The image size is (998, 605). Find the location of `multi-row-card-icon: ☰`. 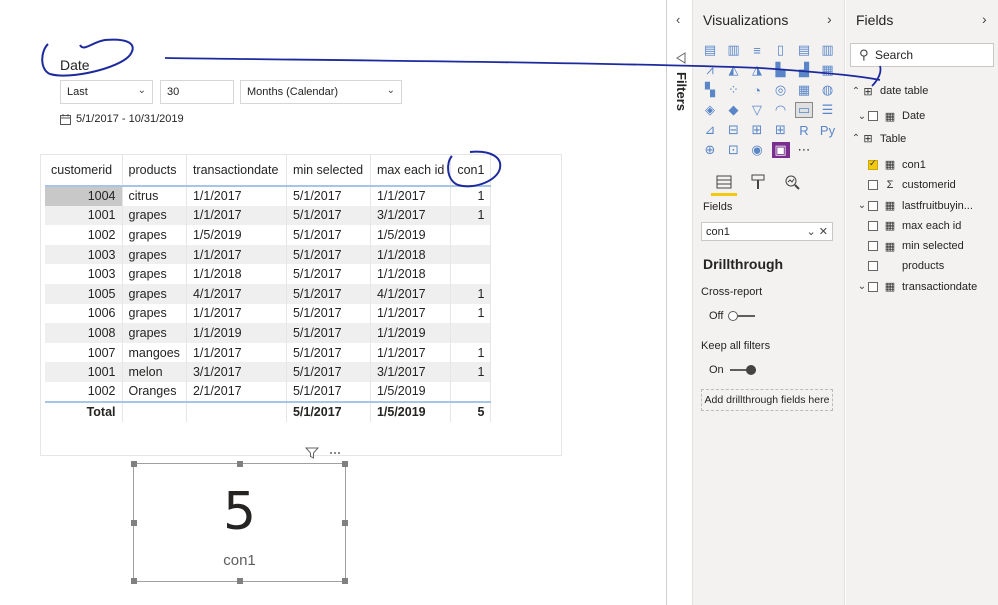

multi-row-card-icon: ☰ is located at coordinates (828, 110).